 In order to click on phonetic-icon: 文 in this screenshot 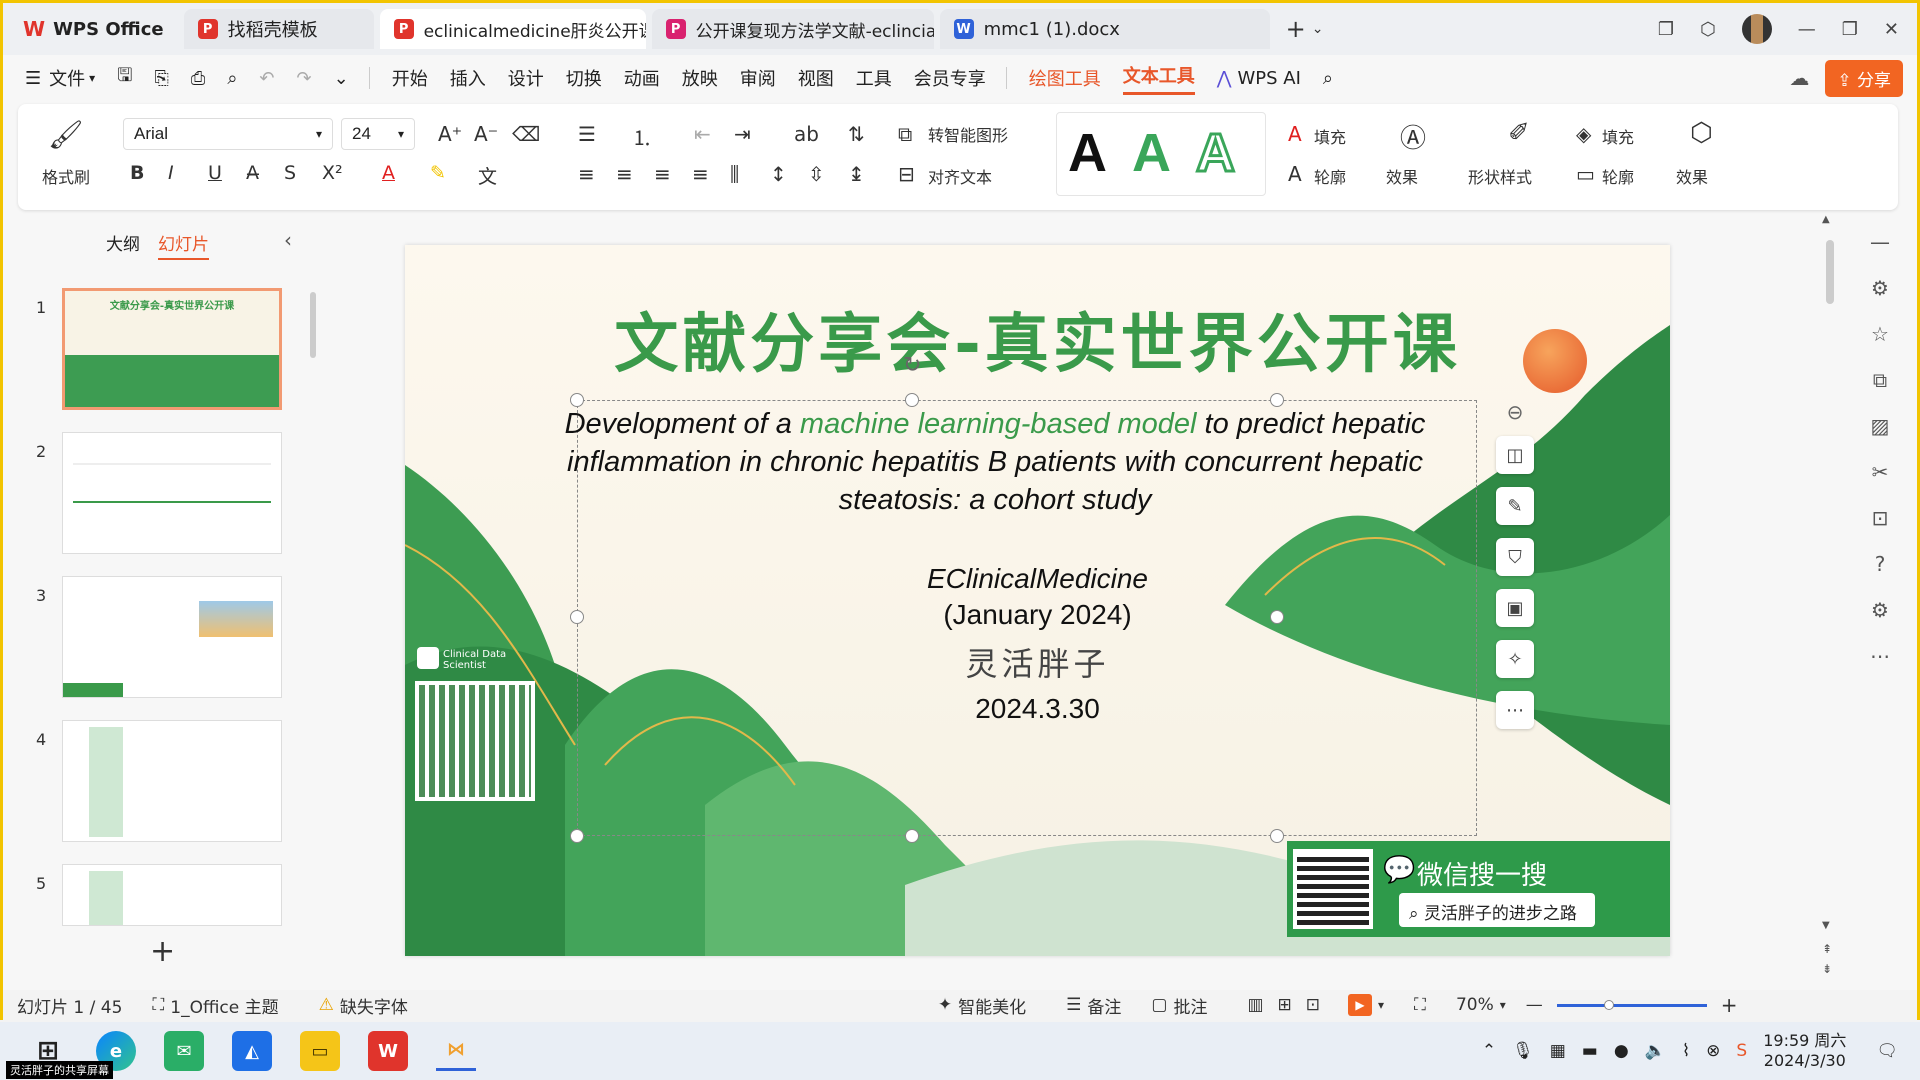, I will do `click(487, 175)`.